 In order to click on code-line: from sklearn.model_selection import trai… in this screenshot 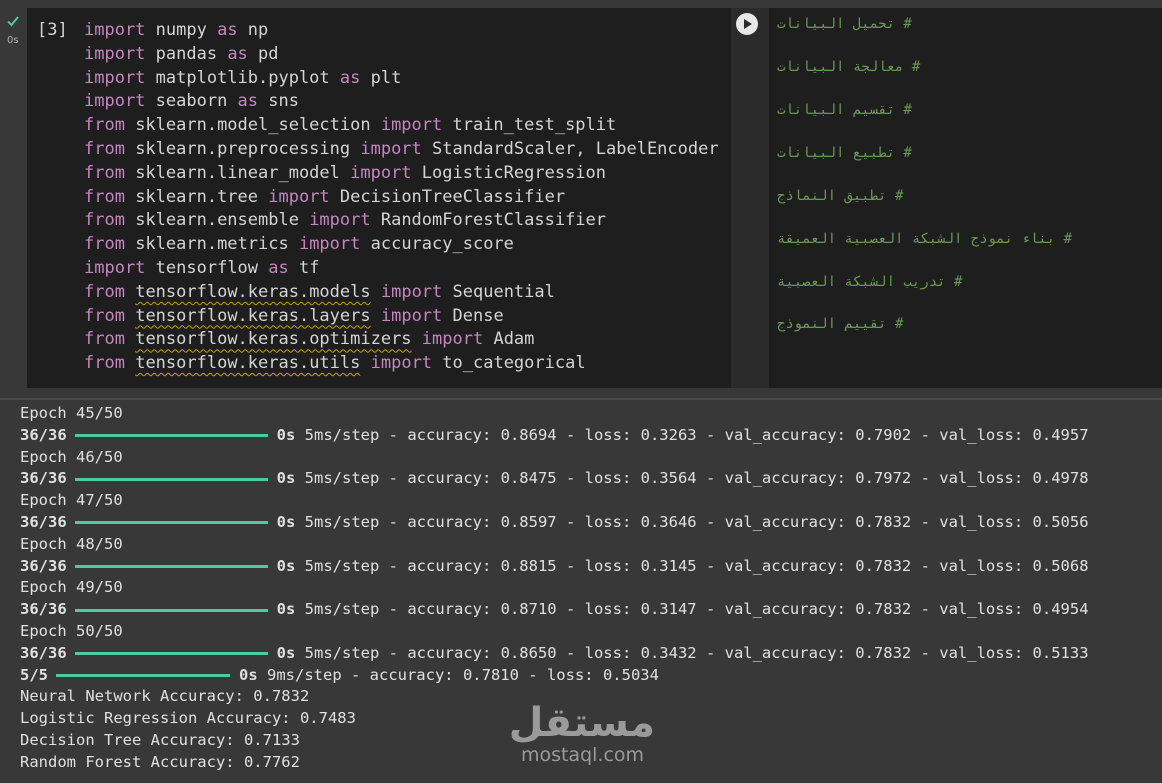, I will do `click(401, 126)`.